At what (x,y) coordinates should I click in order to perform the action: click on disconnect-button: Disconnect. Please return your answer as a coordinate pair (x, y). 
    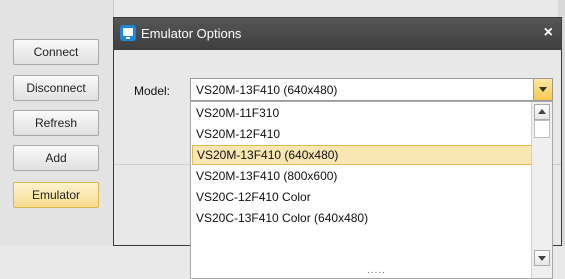
    Looking at the image, I should click on (56, 88).